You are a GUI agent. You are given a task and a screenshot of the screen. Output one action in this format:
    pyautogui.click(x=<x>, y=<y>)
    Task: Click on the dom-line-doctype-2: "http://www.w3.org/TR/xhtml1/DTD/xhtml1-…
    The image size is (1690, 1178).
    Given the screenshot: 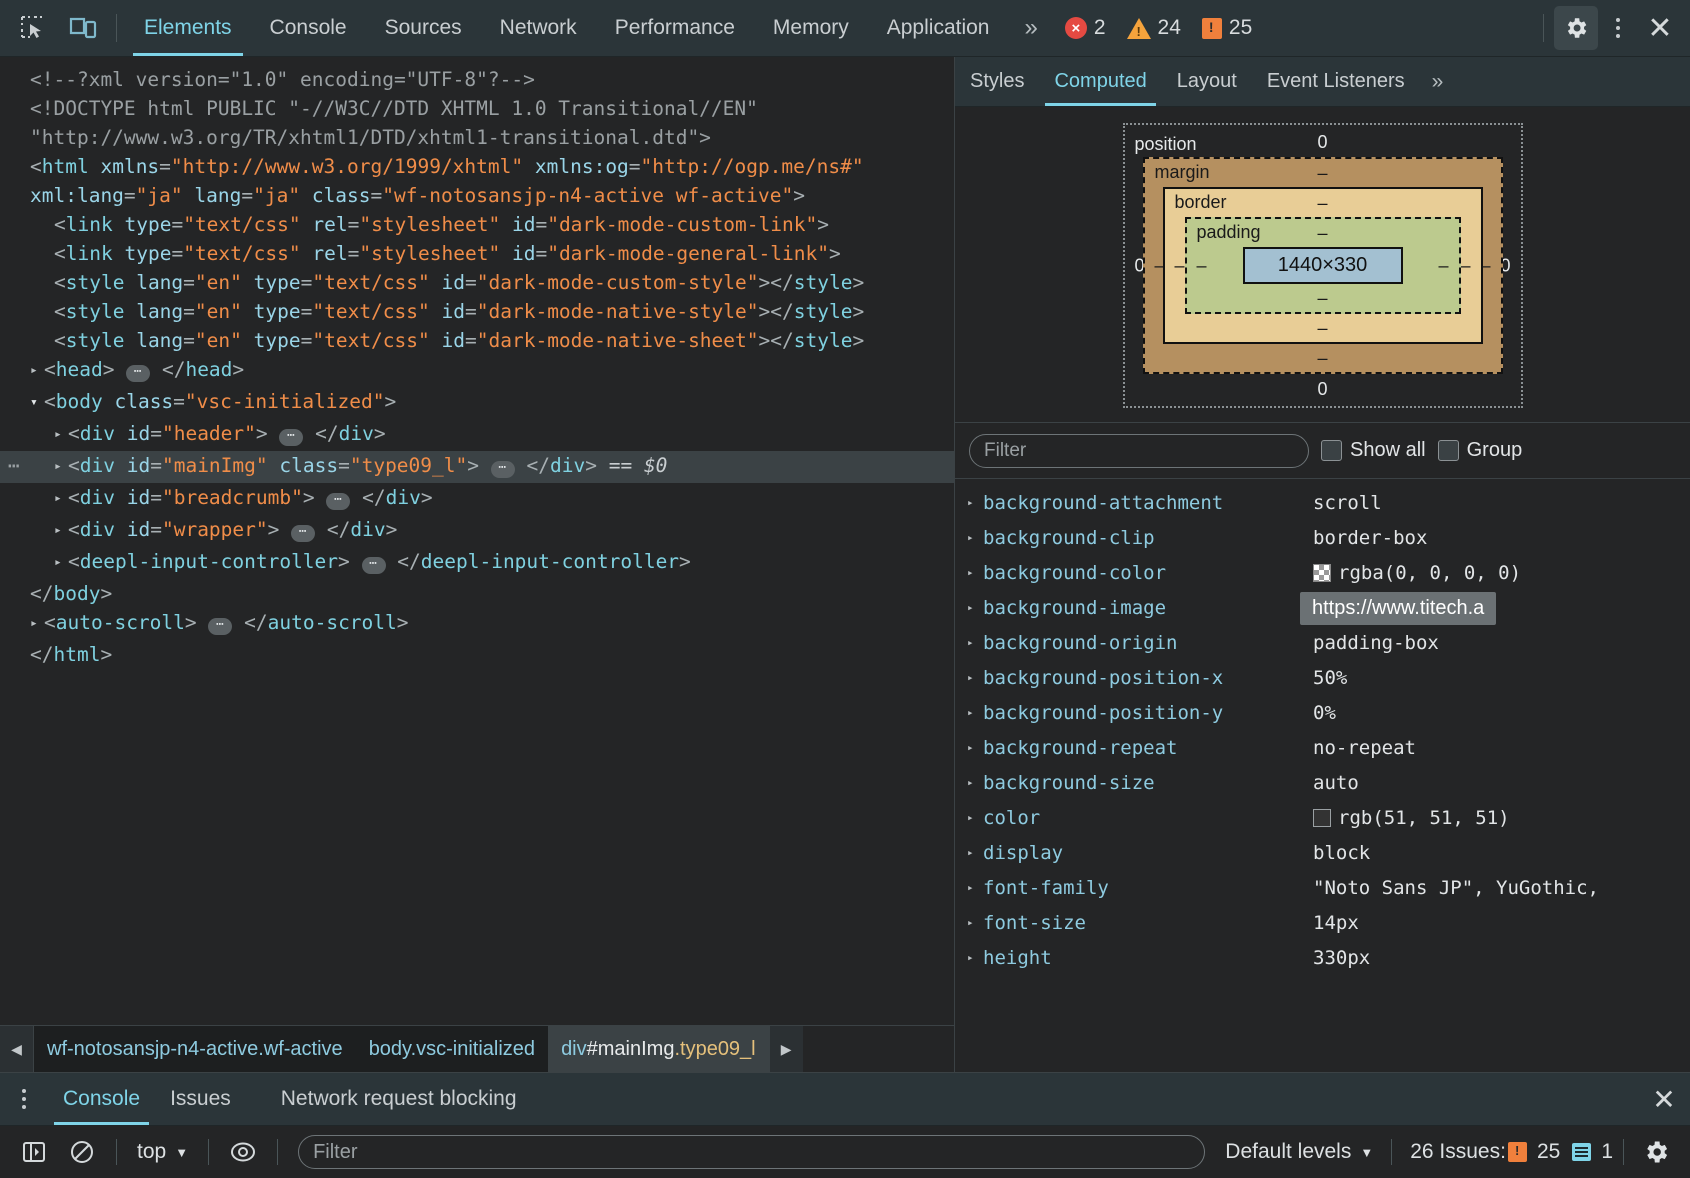 What is the action you would take?
    pyautogui.click(x=477, y=137)
    